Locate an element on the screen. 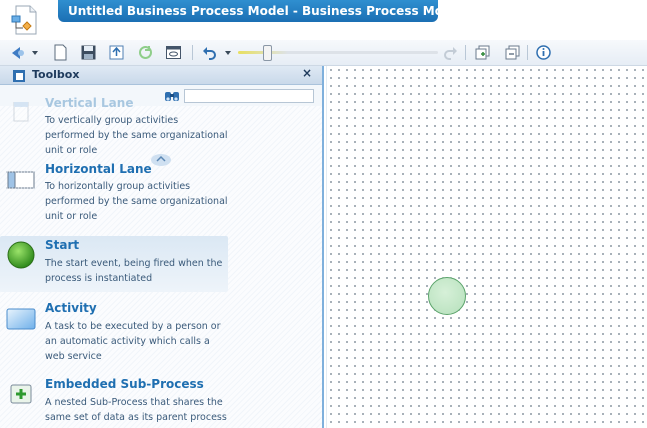  collapse-icon is located at coordinates (512, 52).